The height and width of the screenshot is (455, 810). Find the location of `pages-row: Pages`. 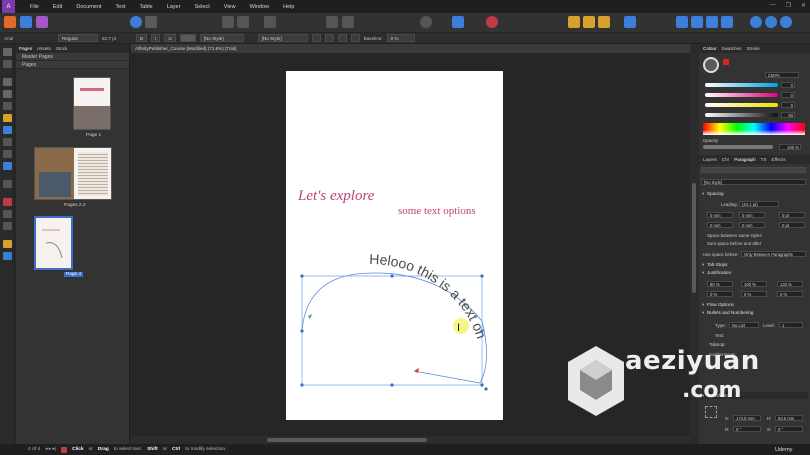

pages-row: Pages is located at coordinates (72, 65).